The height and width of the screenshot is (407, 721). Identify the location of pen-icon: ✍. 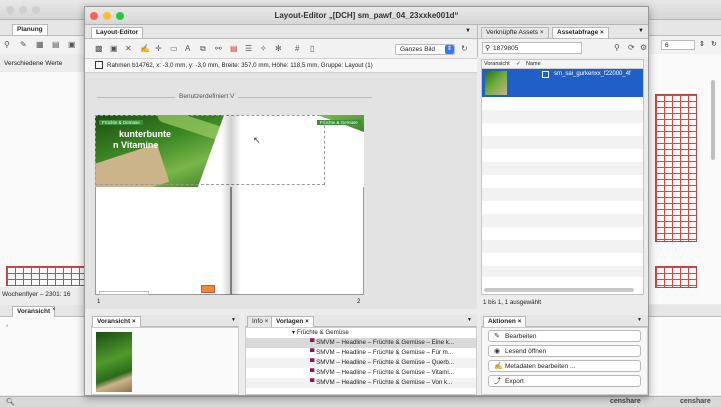
(145, 49).